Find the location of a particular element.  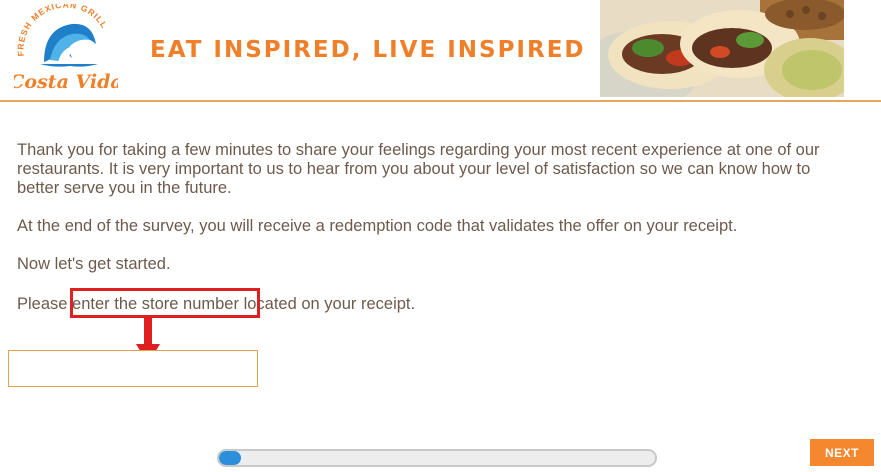

costa-vida-logo: FRESH MEXICAN GRILL Costa Vida is located at coordinates (66, 48).